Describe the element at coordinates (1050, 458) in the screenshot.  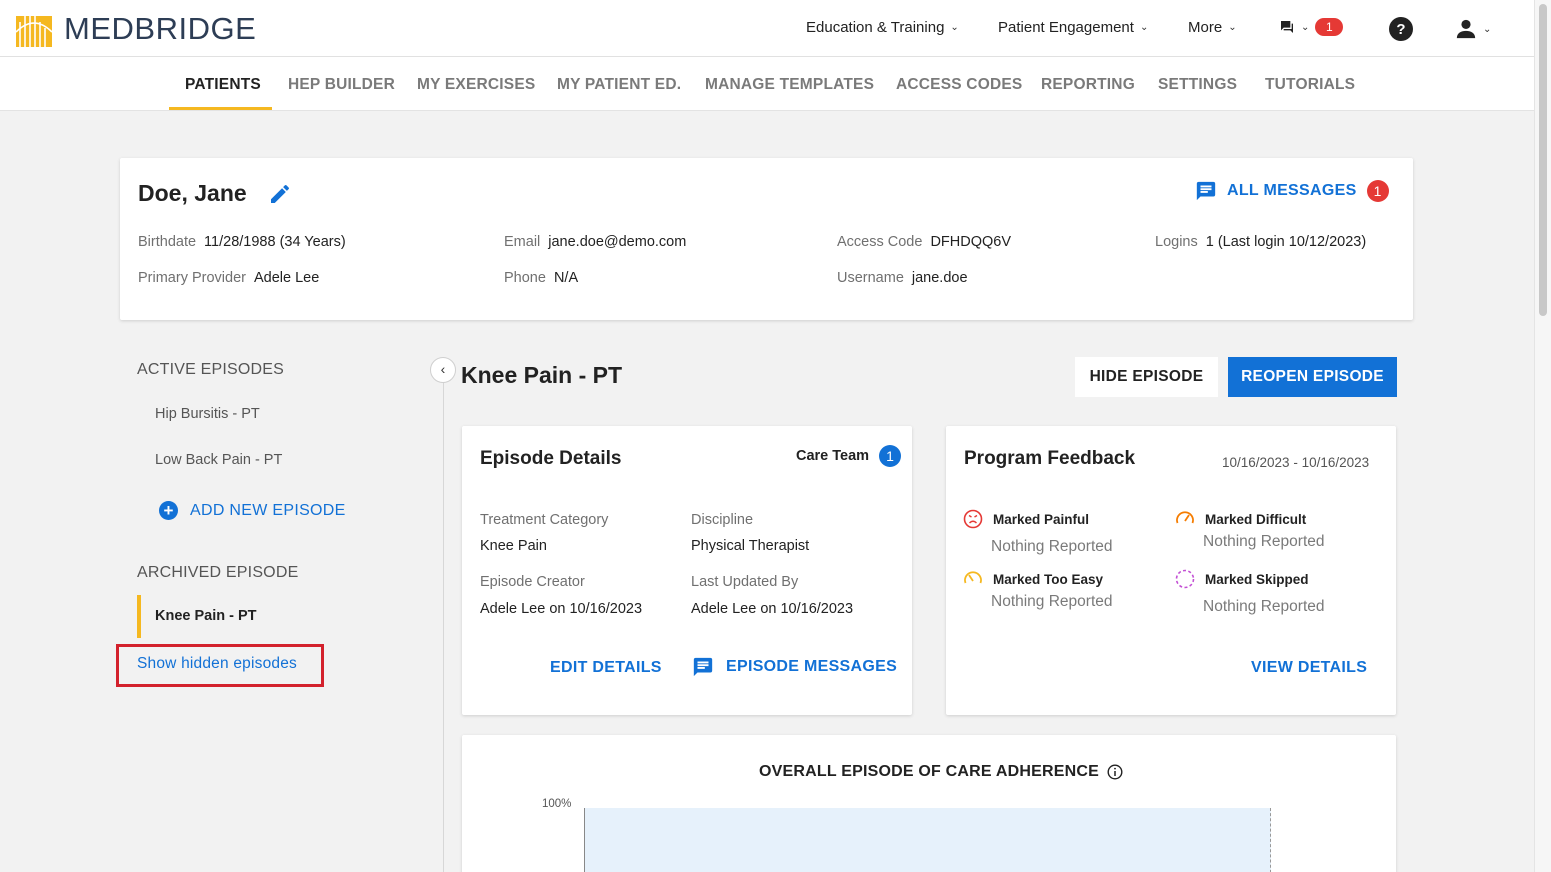
I see `program-feedback-title: Program Feedback` at that location.